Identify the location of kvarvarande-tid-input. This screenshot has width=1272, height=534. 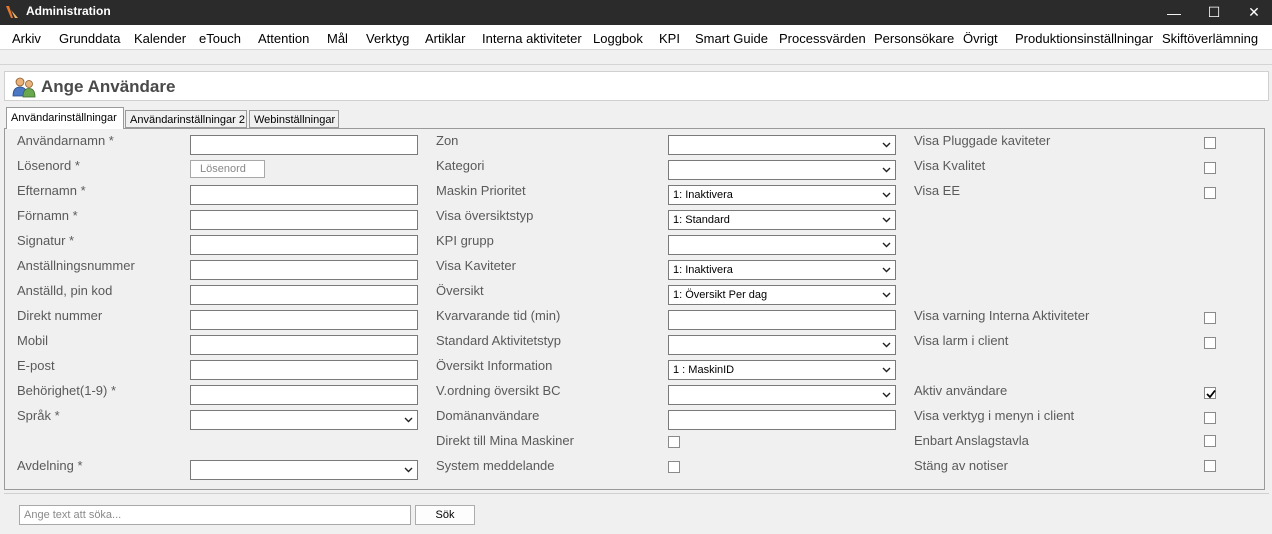
(782, 320).